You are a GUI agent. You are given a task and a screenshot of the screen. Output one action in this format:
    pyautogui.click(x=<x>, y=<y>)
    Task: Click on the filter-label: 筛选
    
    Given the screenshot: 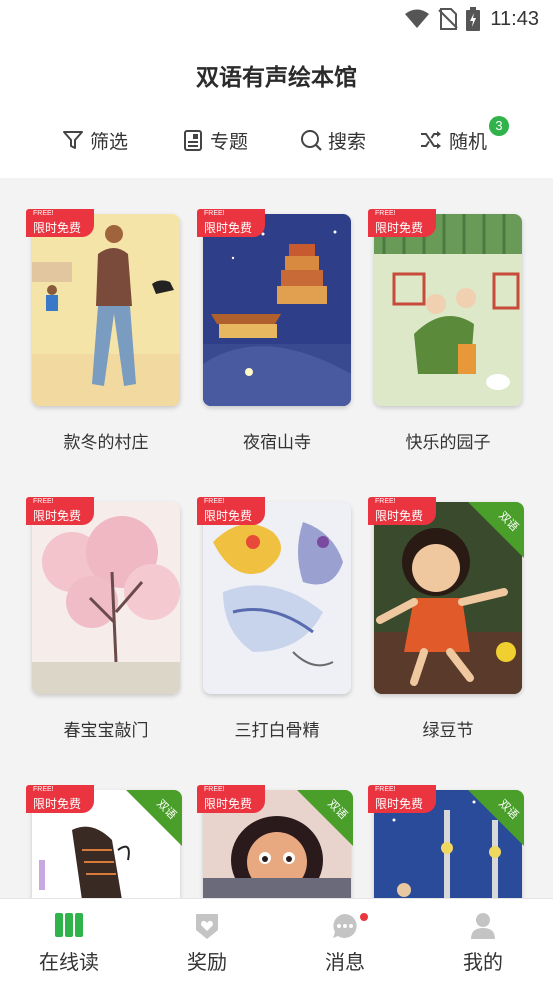 What is the action you would take?
    pyautogui.click(x=109, y=141)
    